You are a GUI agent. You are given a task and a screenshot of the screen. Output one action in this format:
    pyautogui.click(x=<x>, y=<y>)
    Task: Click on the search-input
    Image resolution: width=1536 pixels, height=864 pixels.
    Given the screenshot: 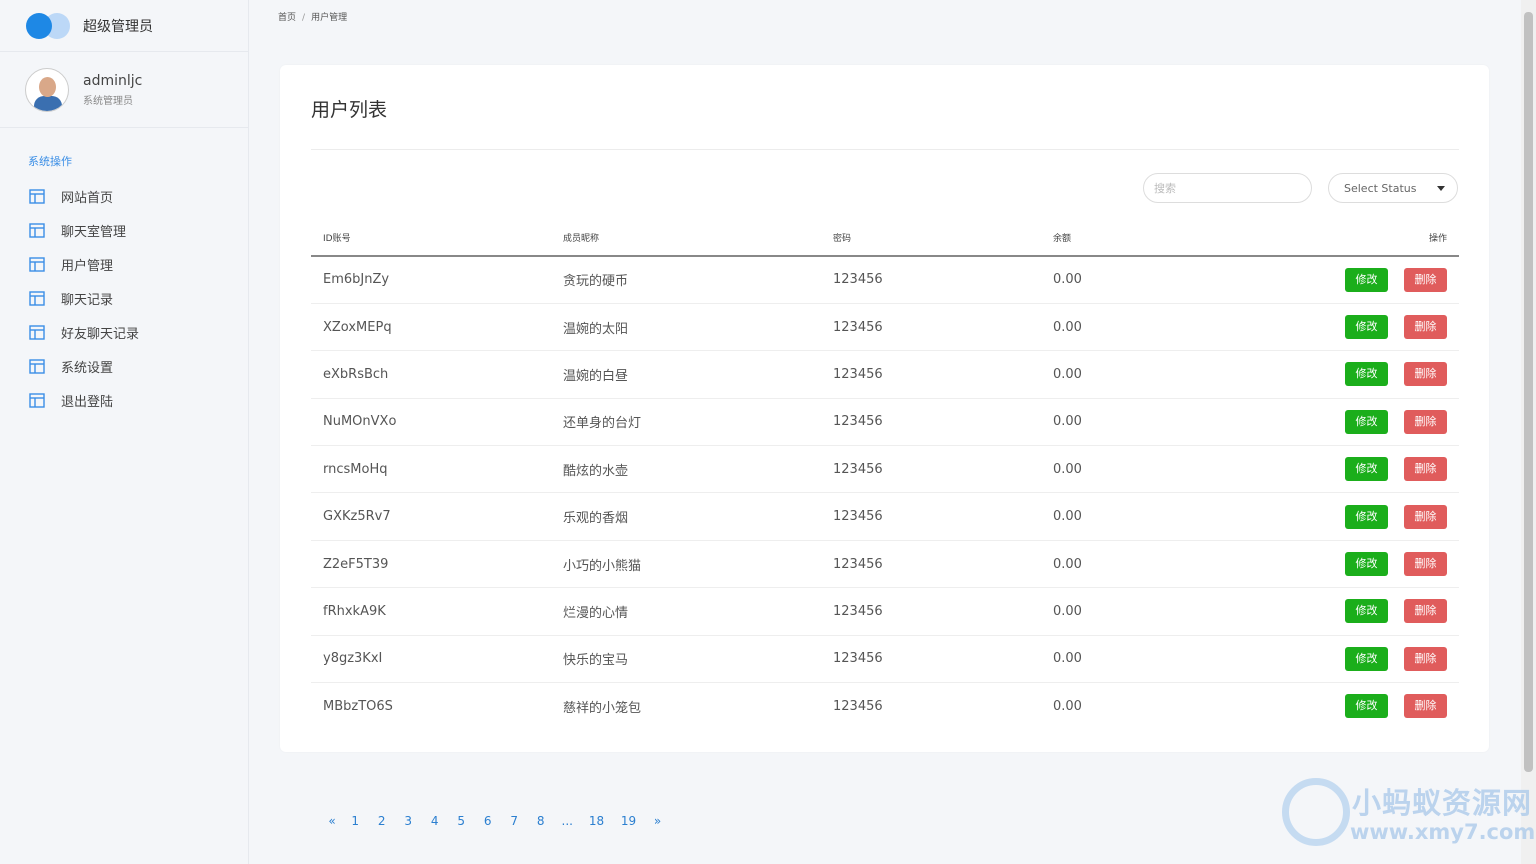 What is the action you would take?
    pyautogui.click(x=1227, y=188)
    